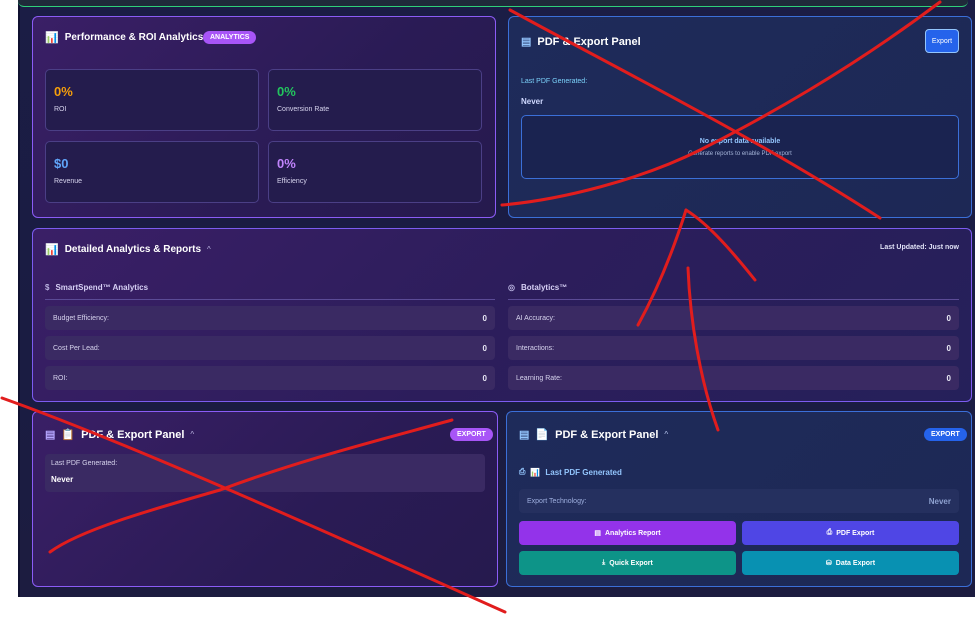 The width and height of the screenshot is (975, 618). What do you see at coordinates (589, 41) in the screenshot?
I see `pdf-top-title-text: PDF & Export Panel` at bounding box center [589, 41].